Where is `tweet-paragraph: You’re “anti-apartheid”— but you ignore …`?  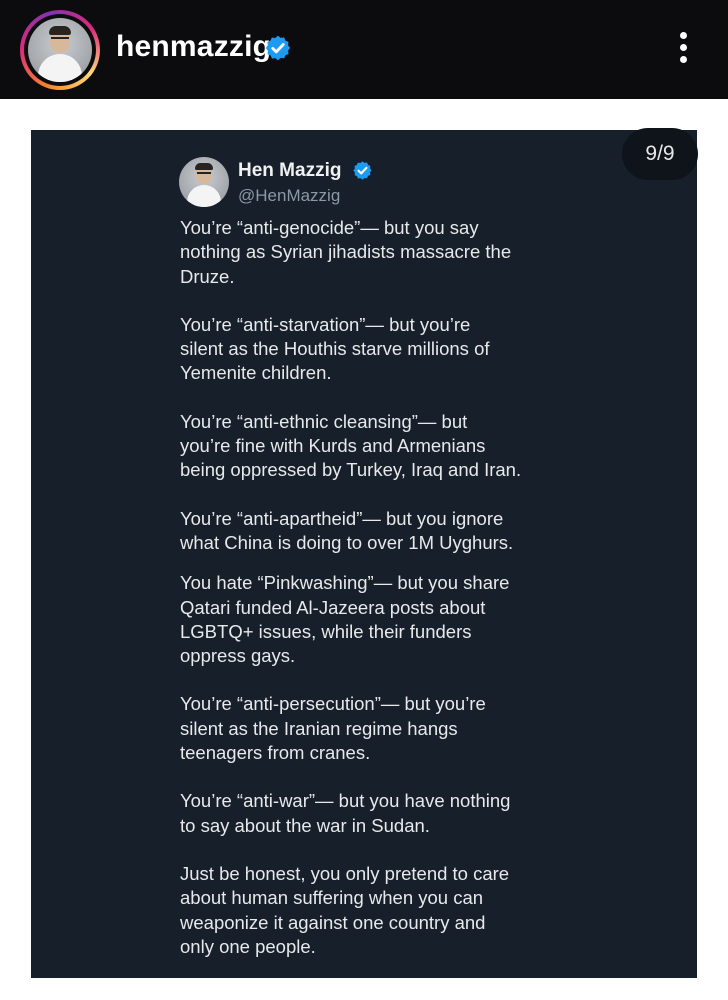
tweet-paragraph: You’re “anti-apartheid”— but you ignore … is located at coordinates (347, 530).